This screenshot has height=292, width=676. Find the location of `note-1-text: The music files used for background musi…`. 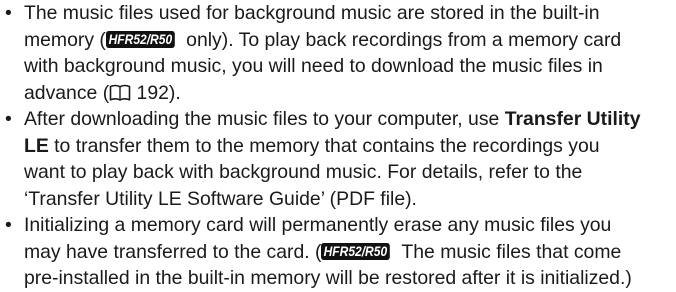

note-1-text: The music files used for background musi… is located at coordinates (312, 13).